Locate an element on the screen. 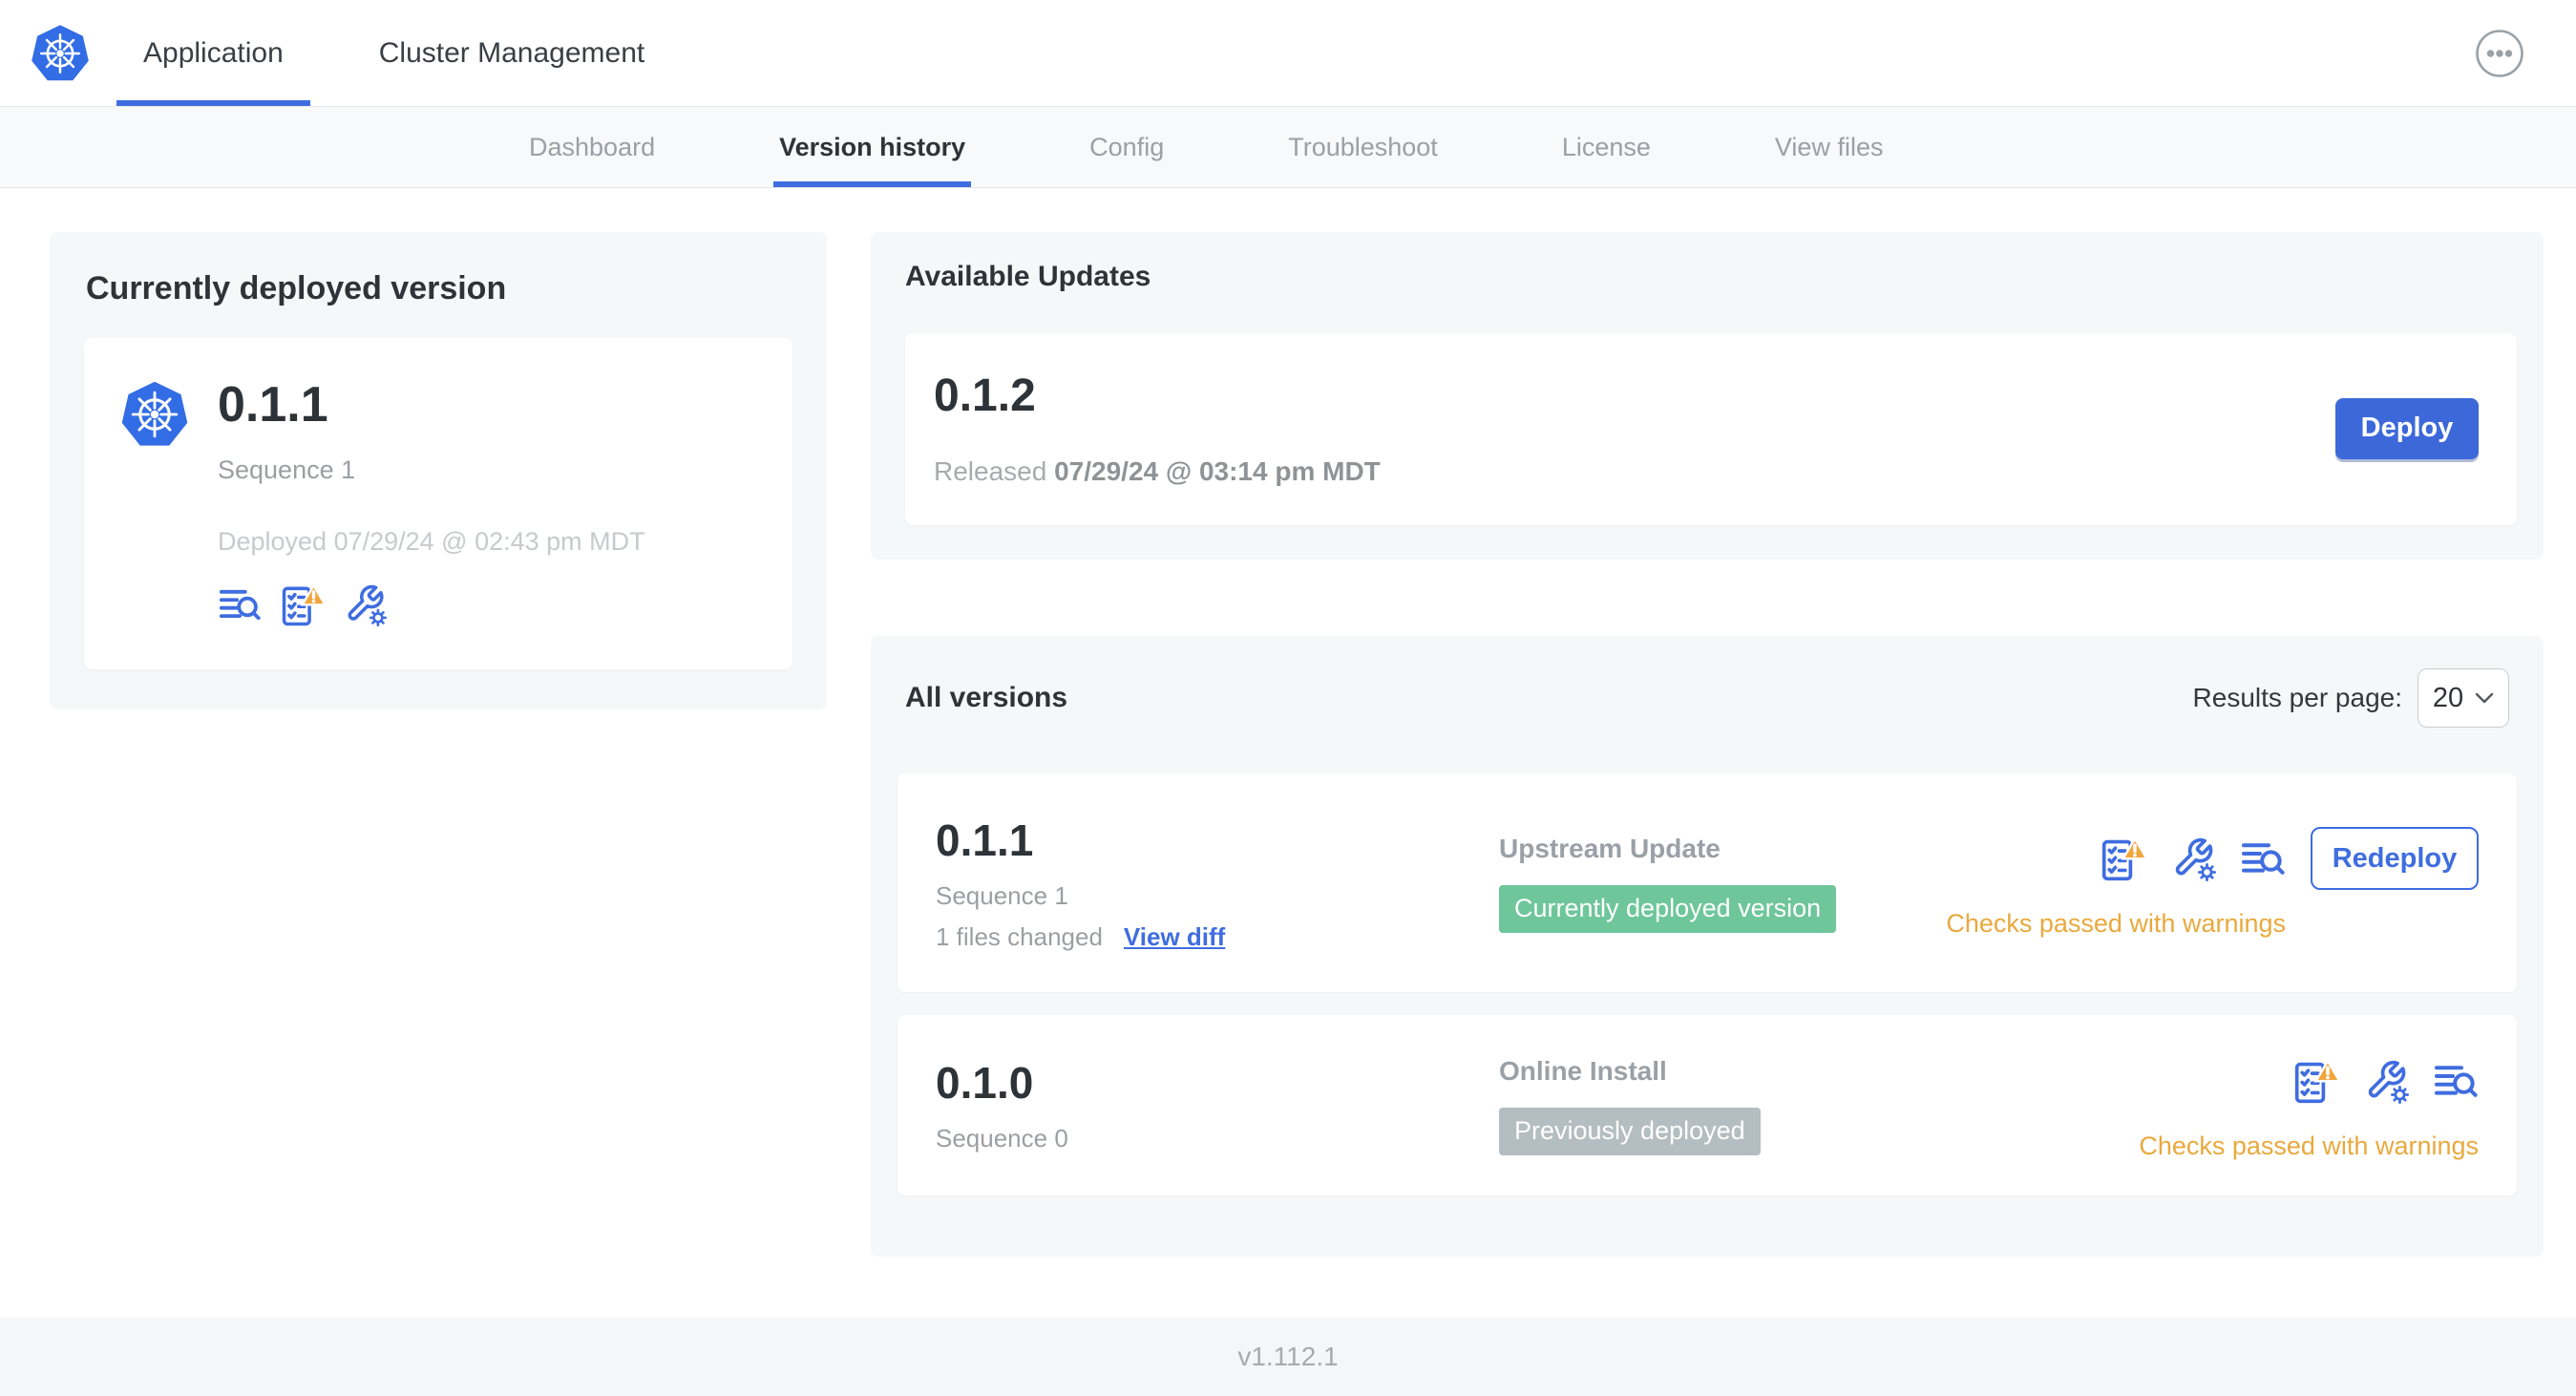 Image resolution: width=2576 pixels, height=1396 pixels. kubernetes-wheel-icon is located at coordinates (60, 52).